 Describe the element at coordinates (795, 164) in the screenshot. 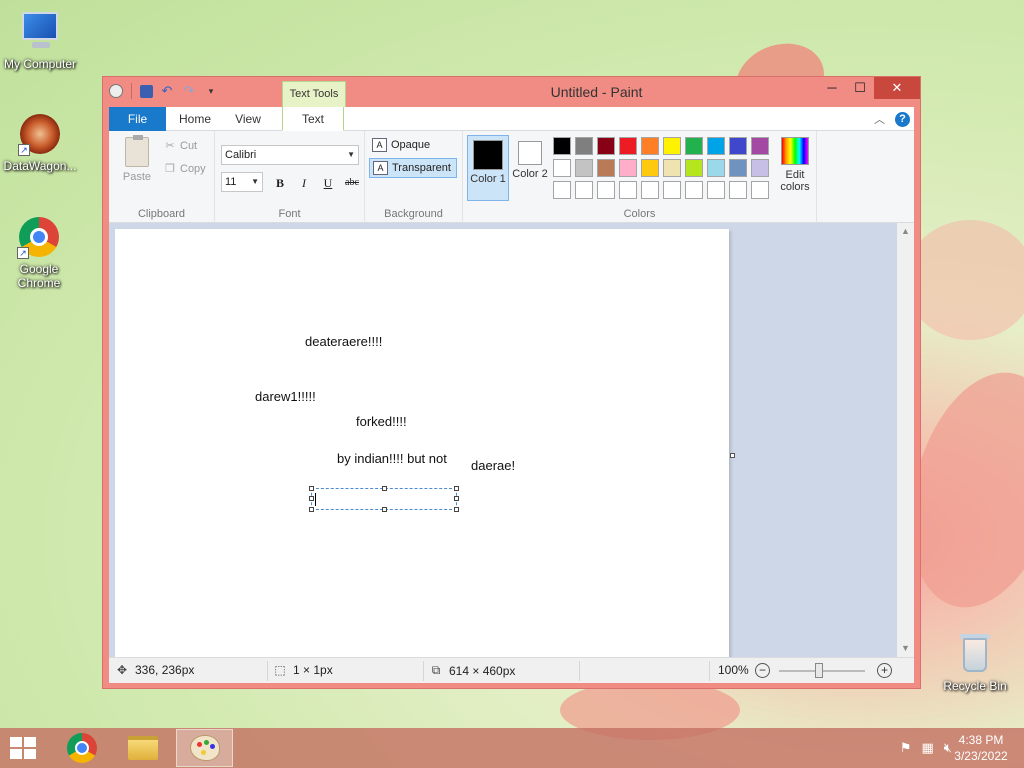

I see `edit-colors-button: Edit colors` at that location.